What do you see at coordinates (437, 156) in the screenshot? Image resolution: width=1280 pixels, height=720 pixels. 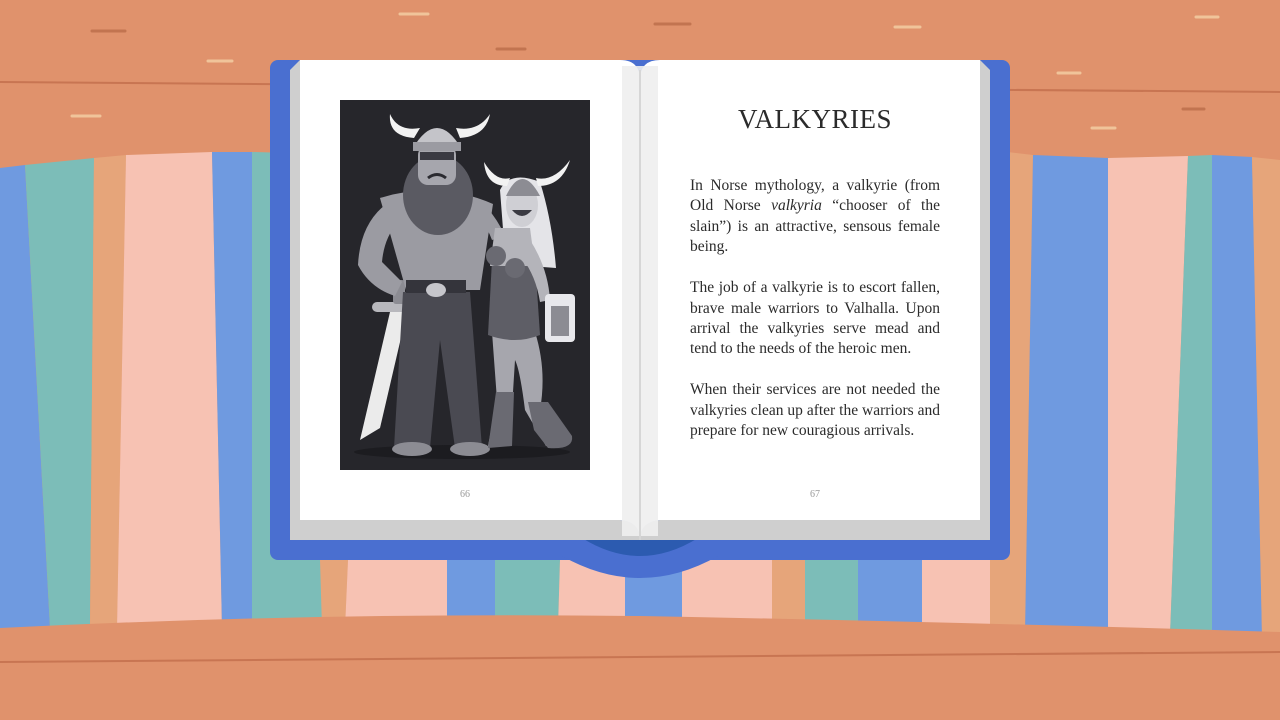 I see `viking-brow` at bounding box center [437, 156].